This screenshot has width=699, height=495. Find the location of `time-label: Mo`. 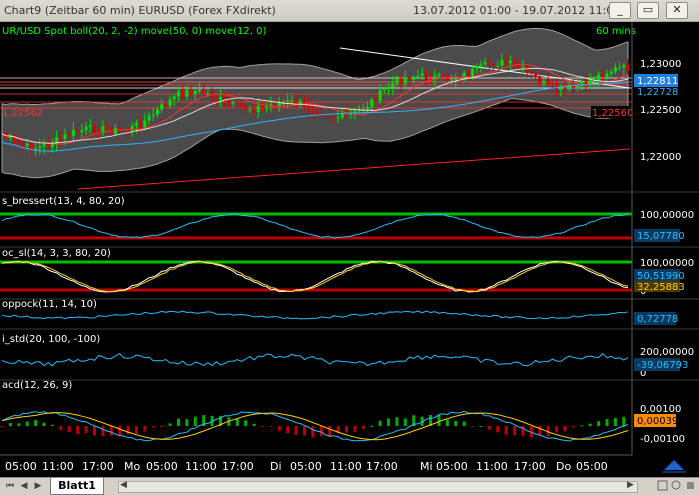

time-label: Mo is located at coordinates (132, 466).